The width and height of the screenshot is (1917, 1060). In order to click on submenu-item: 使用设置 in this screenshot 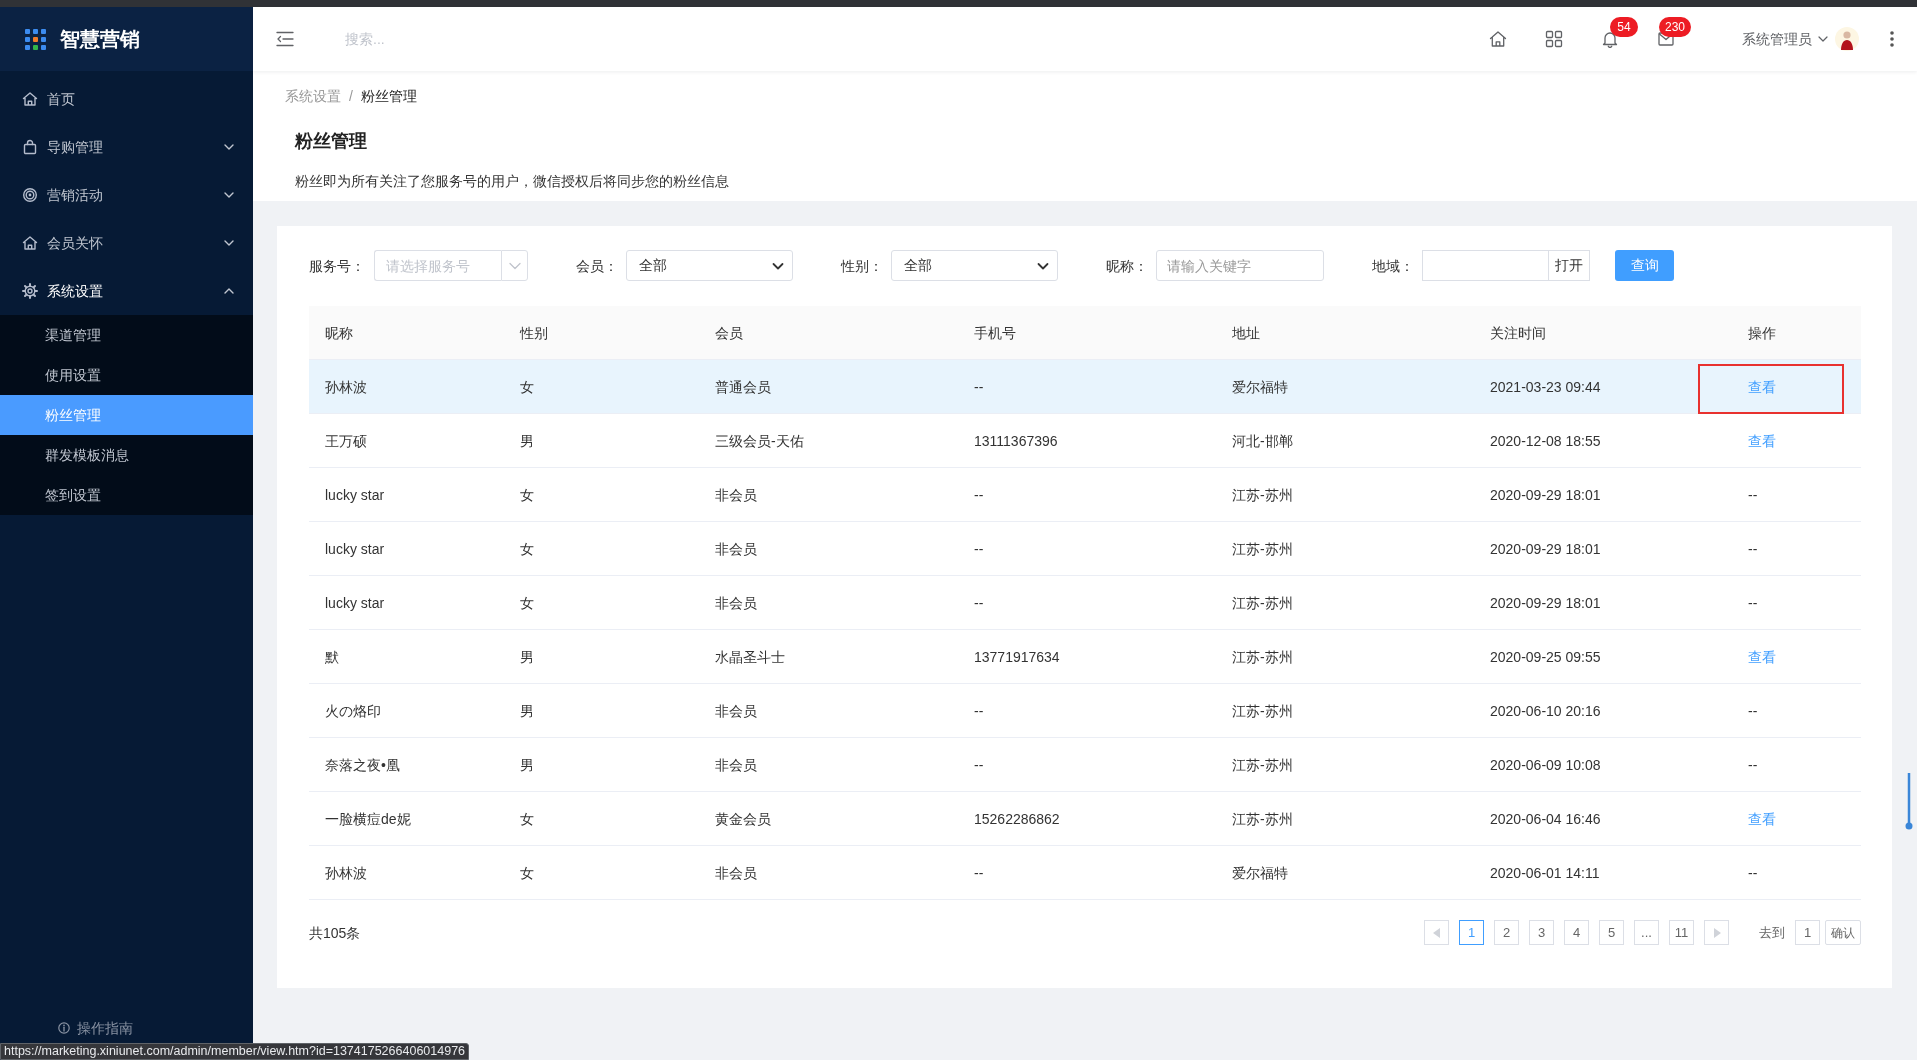, I will do `click(126, 375)`.